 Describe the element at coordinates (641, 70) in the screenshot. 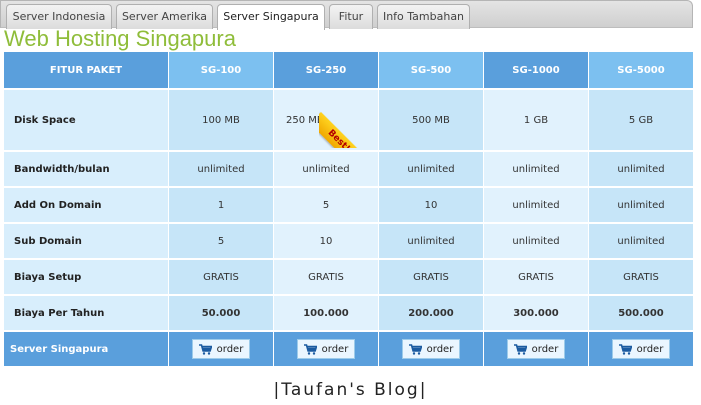

I see `plan-header: SG-5000` at that location.